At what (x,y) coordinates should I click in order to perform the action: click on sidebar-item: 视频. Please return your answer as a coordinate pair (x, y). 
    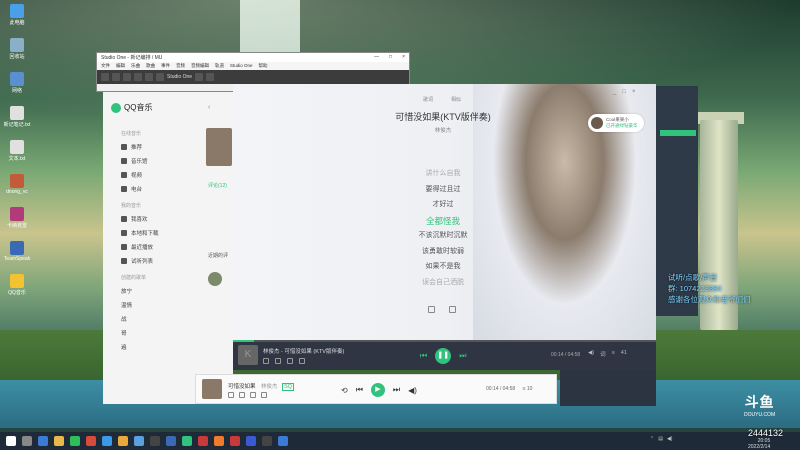
    Looking at the image, I should click on (171, 175).